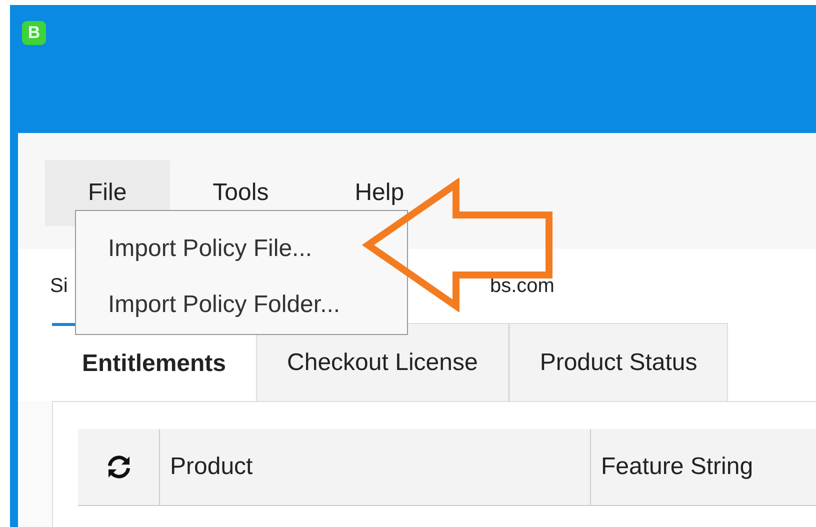 This screenshot has width=816, height=527. I want to click on app-icon: B, so click(34, 33).